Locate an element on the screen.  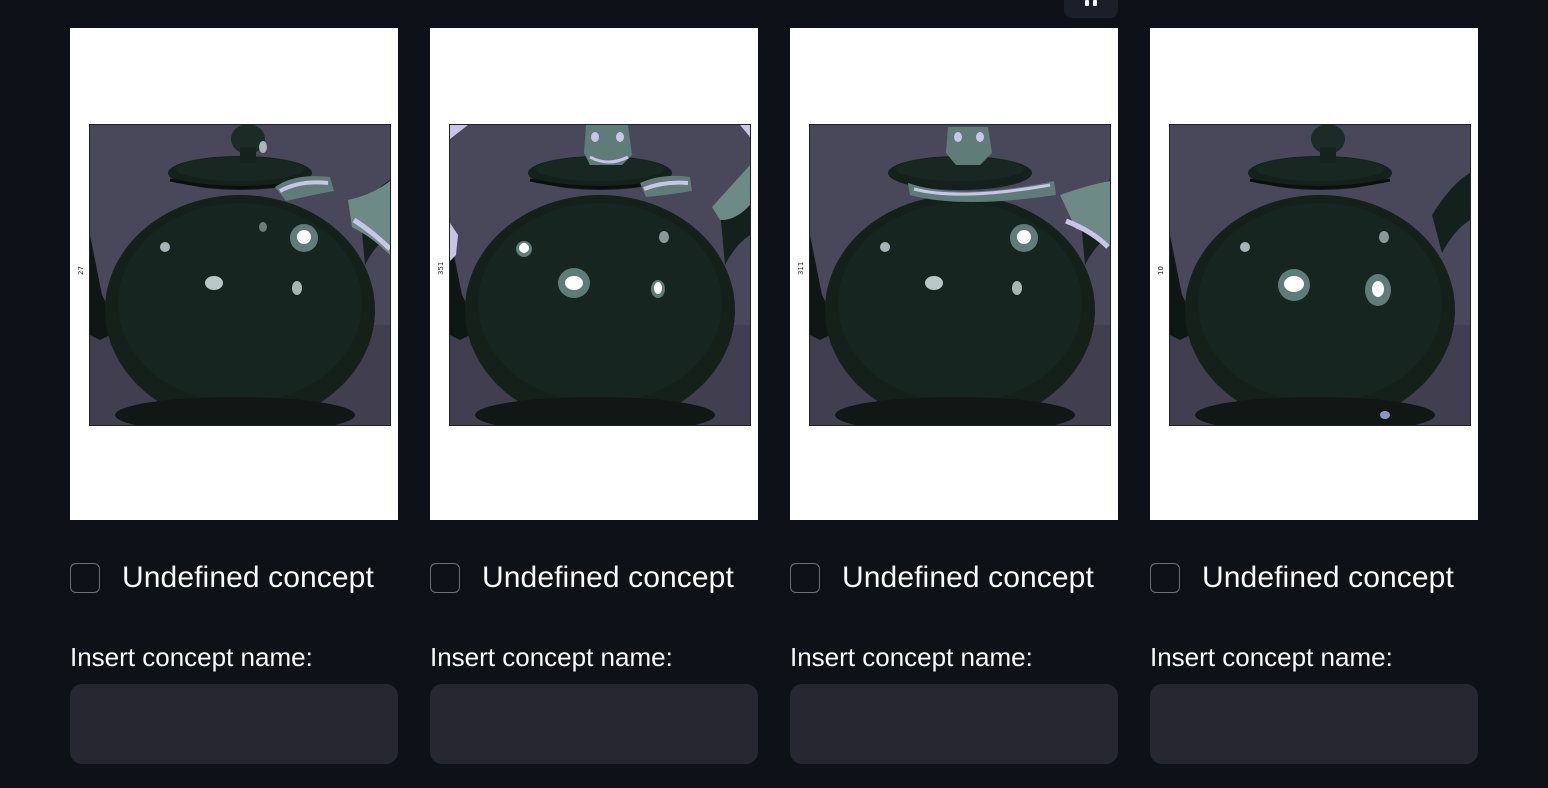
image-tick-label: 311 is located at coordinates (801, 268).